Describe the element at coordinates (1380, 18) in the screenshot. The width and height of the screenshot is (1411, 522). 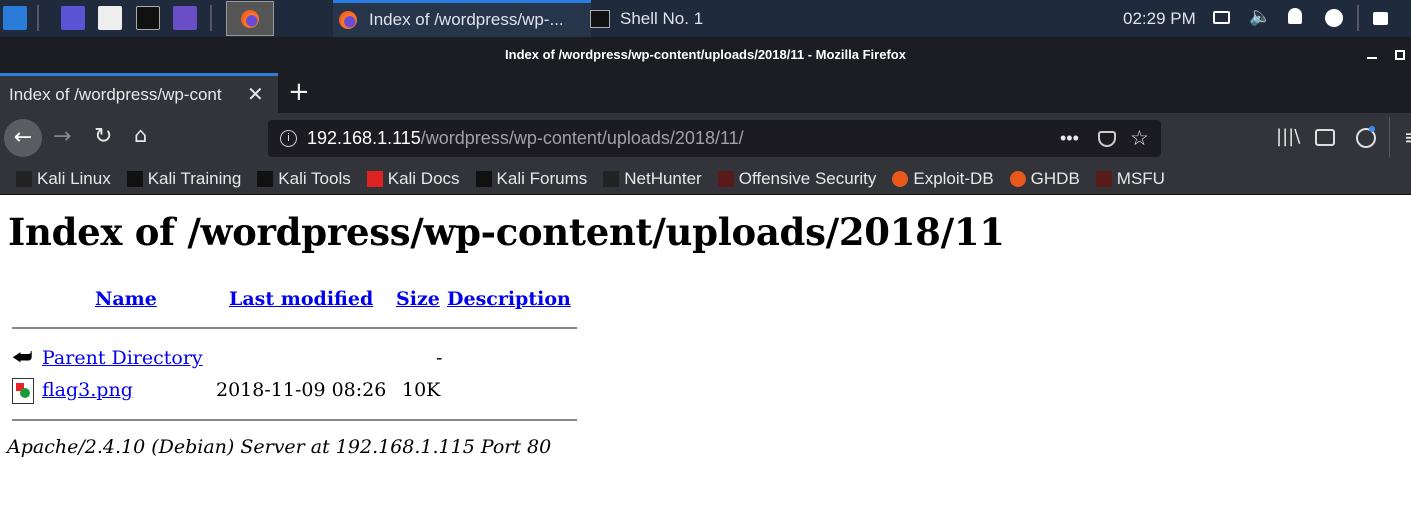
I see `lock-icon` at that location.